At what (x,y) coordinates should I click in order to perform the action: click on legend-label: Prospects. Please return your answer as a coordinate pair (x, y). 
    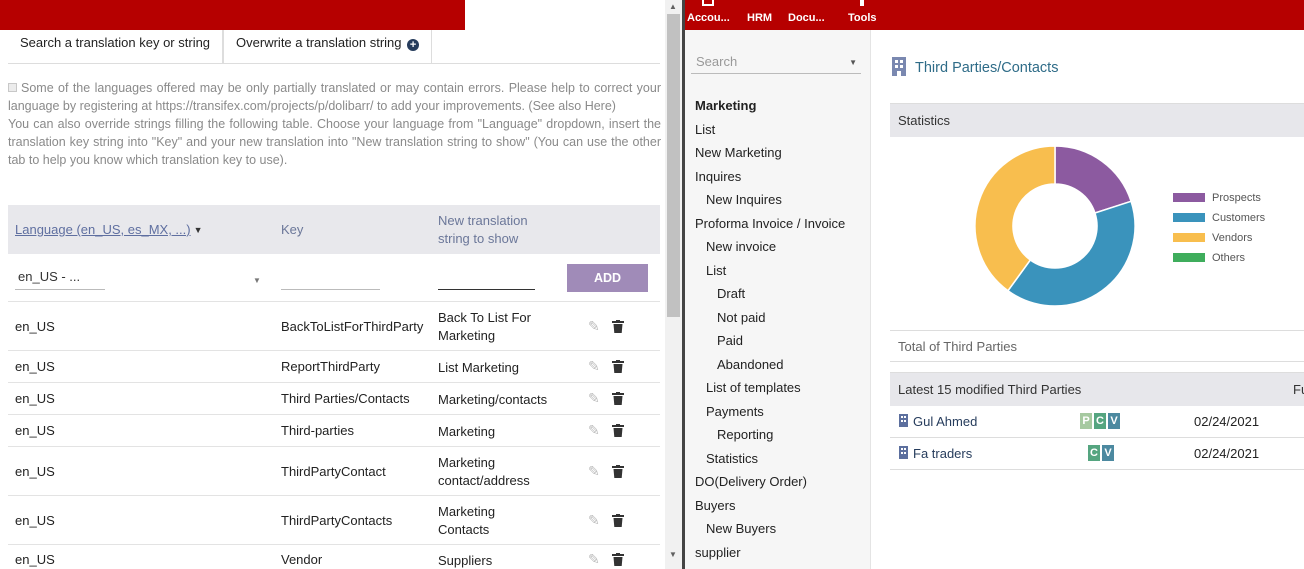
    Looking at the image, I should click on (1236, 198).